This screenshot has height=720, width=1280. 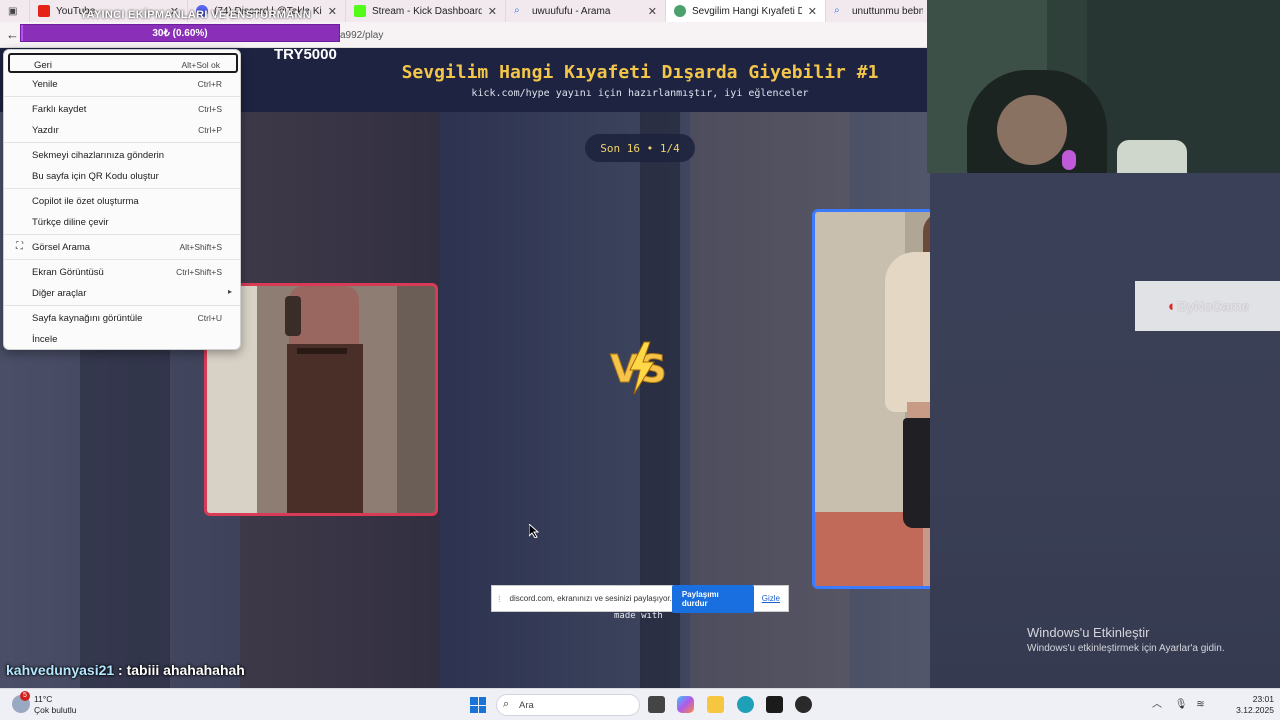 What do you see at coordinates (426, 11) in the screenshot?
I see `tab-kick-dashboard: Stream - Kick Dashboard ✕` at bounding box center [426, 11].